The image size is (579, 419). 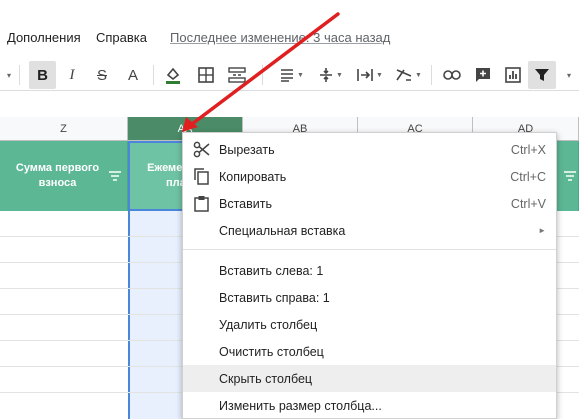 What do you see at coordinates (201, 149) in the screenshot?
I see `scissors-icon` at bounding box center [201, 149].